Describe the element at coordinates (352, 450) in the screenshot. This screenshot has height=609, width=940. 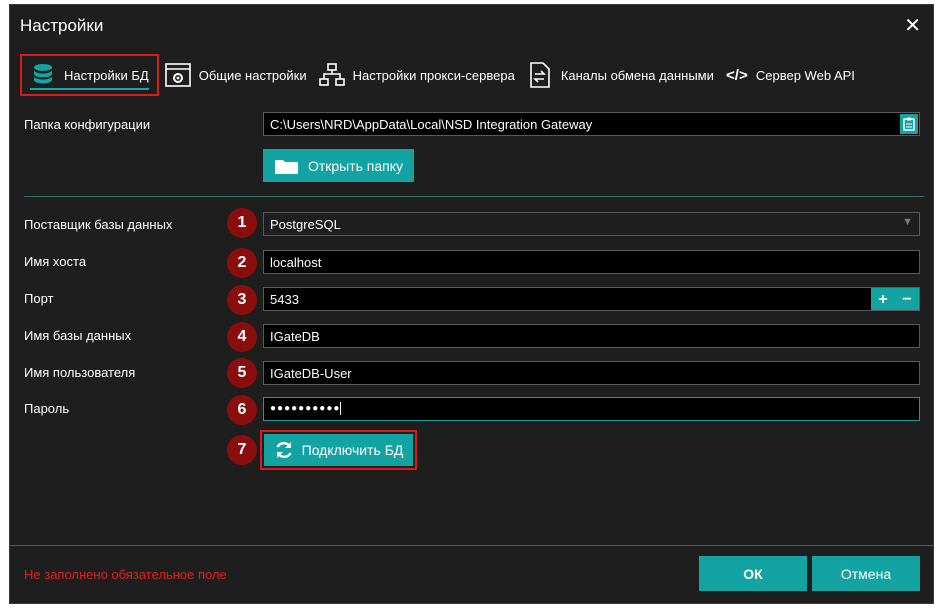
I see `connect-label: Подключить БД` at that location.